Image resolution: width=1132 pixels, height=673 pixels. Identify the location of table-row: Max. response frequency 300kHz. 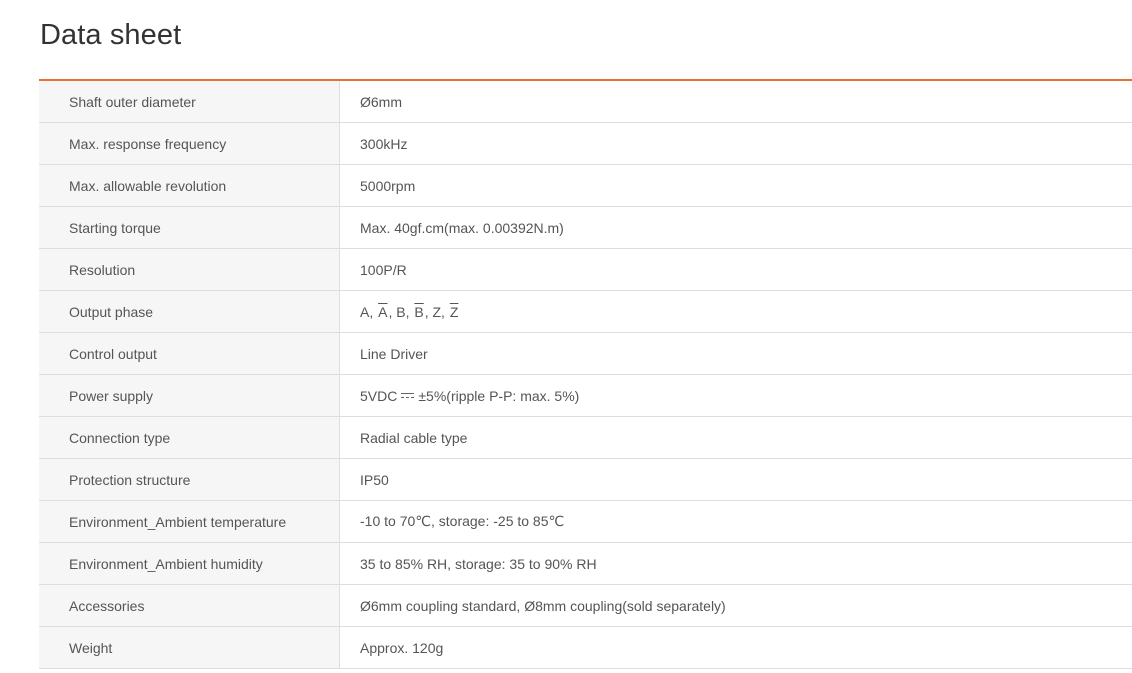
(585, 144).